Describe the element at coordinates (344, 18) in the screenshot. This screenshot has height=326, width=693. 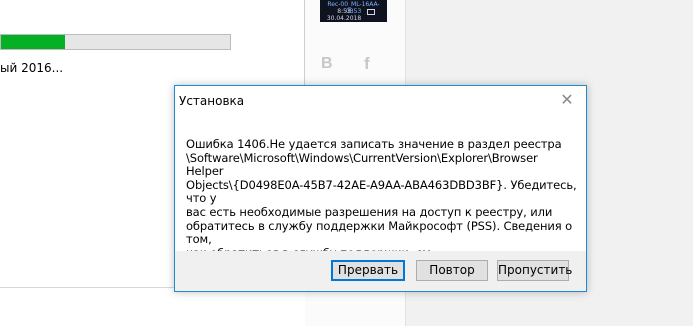
I see `thumbnail-date: 30.04.2018` at that location.